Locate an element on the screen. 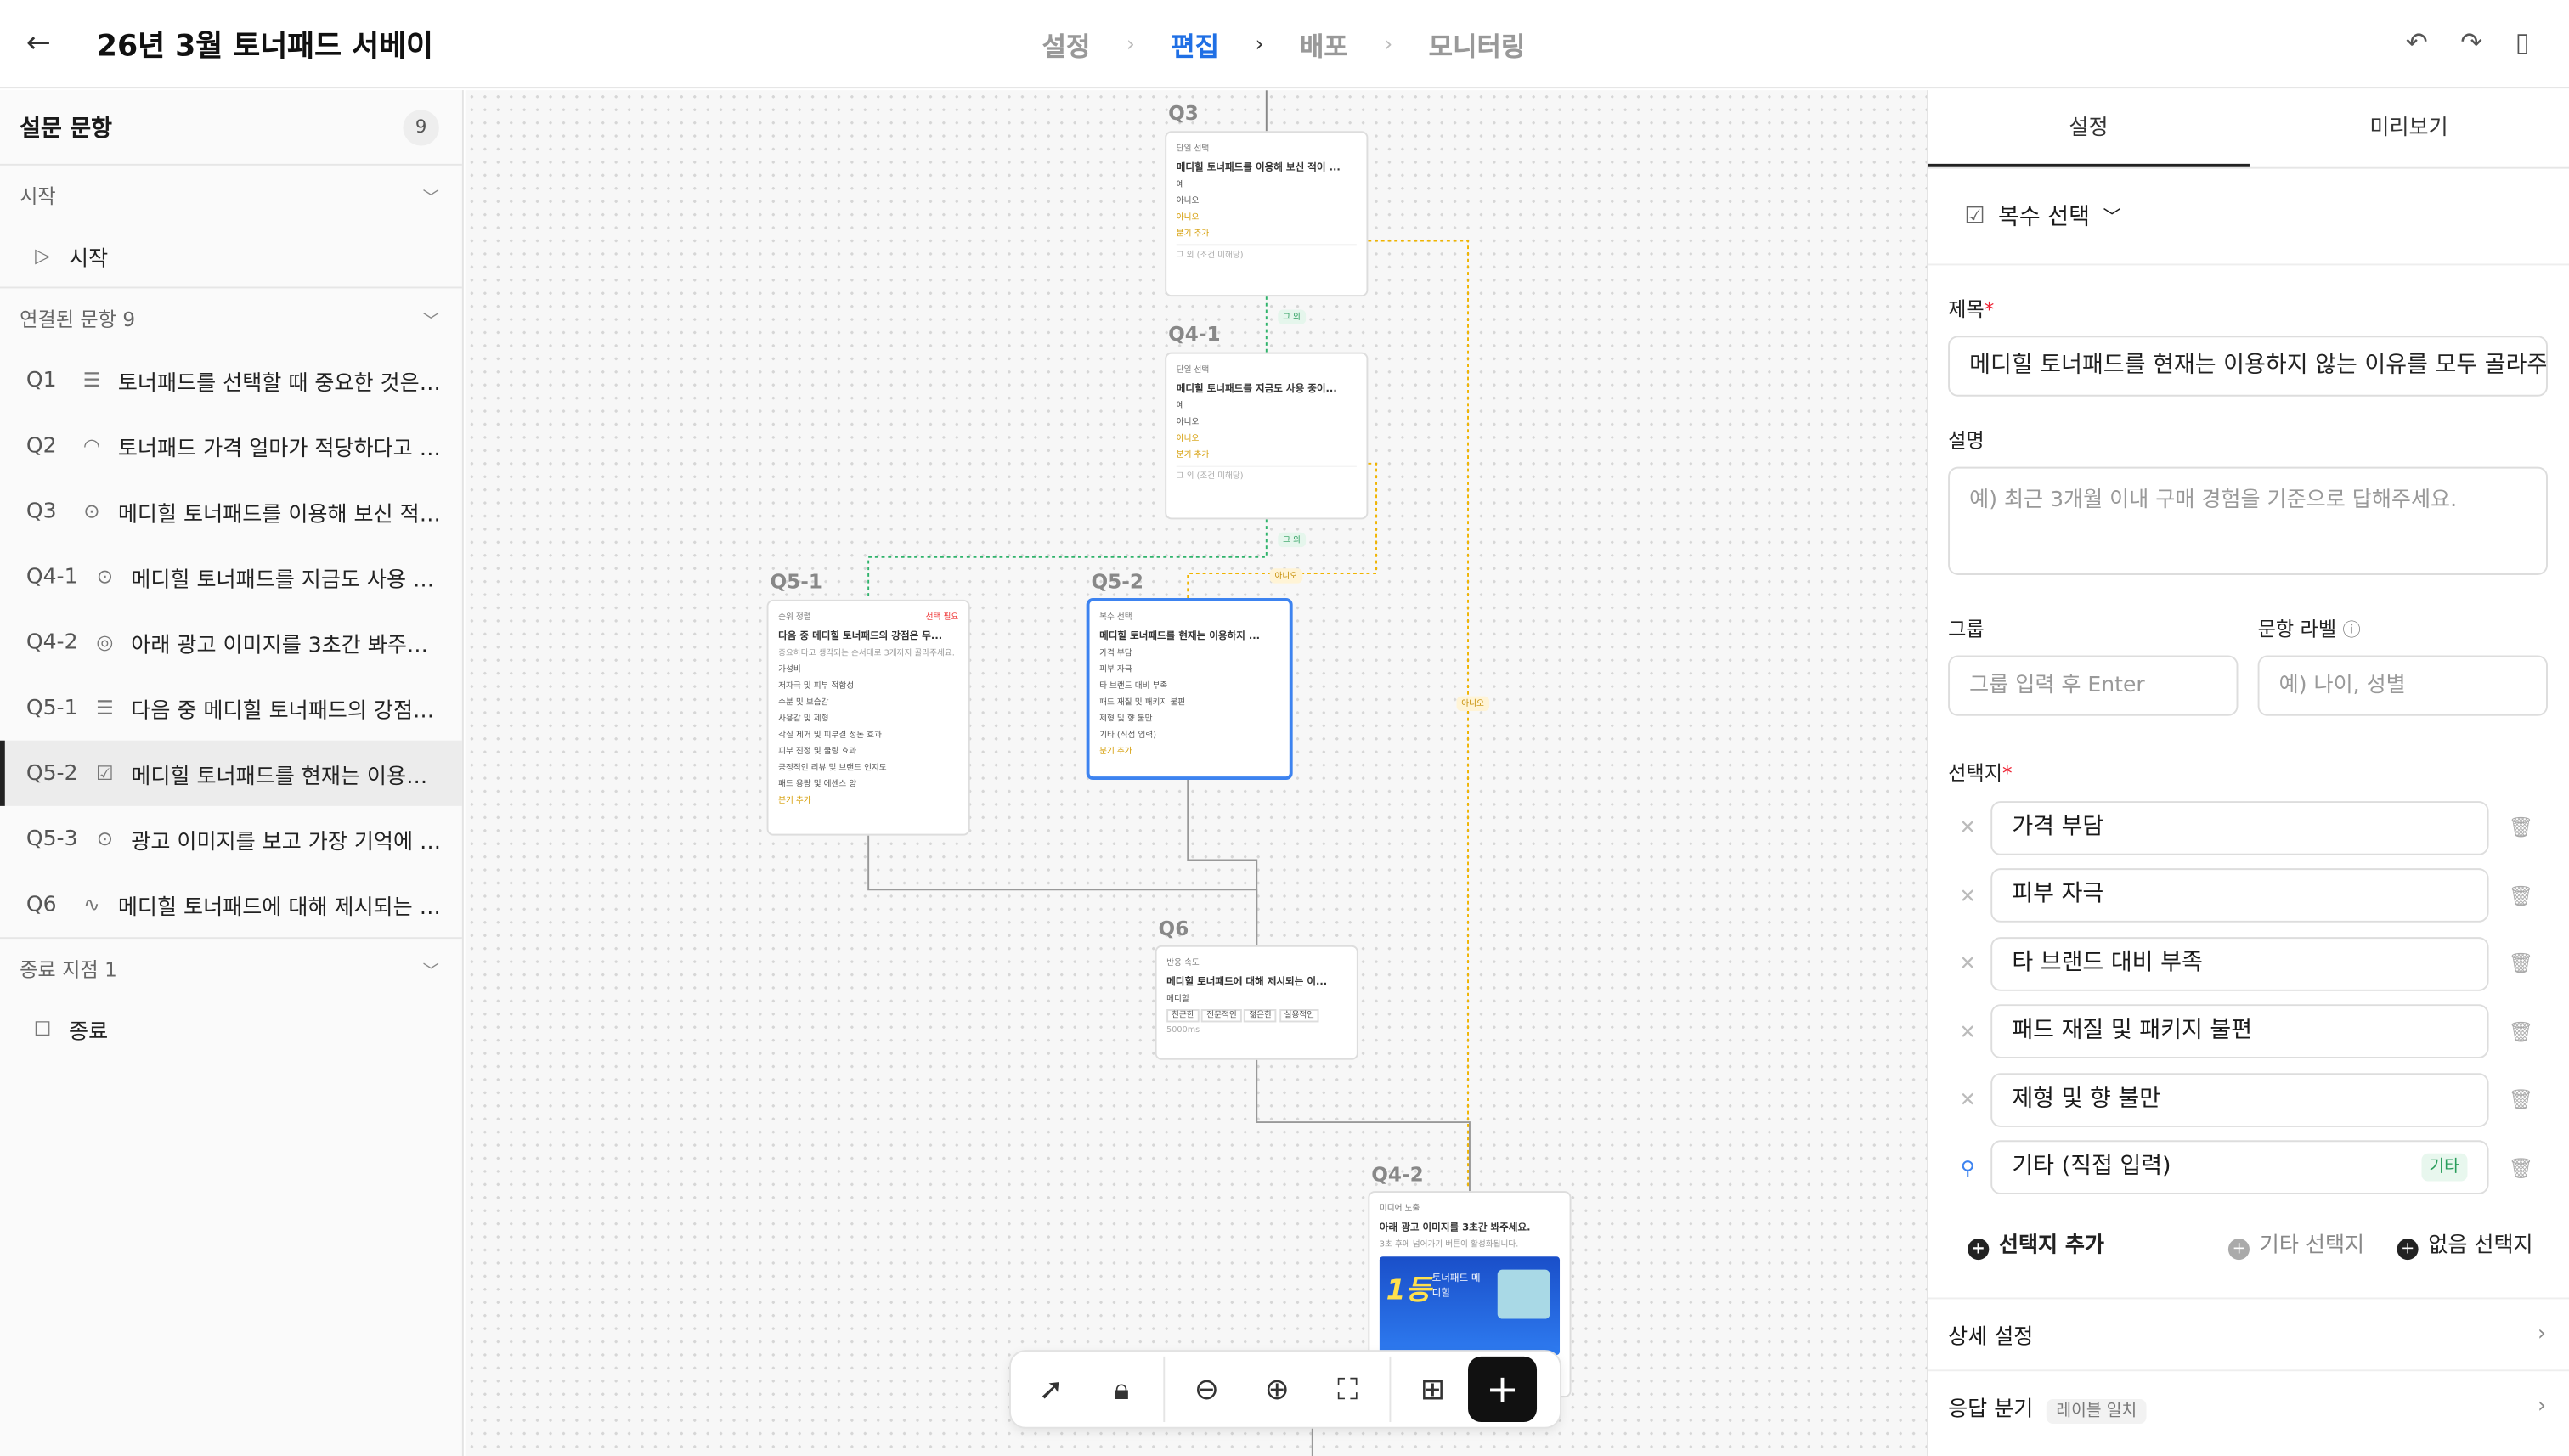 The height and width of the screenshot is (1456, 2569). step-deploy: 배포 is located at coordinates (1324, 44).